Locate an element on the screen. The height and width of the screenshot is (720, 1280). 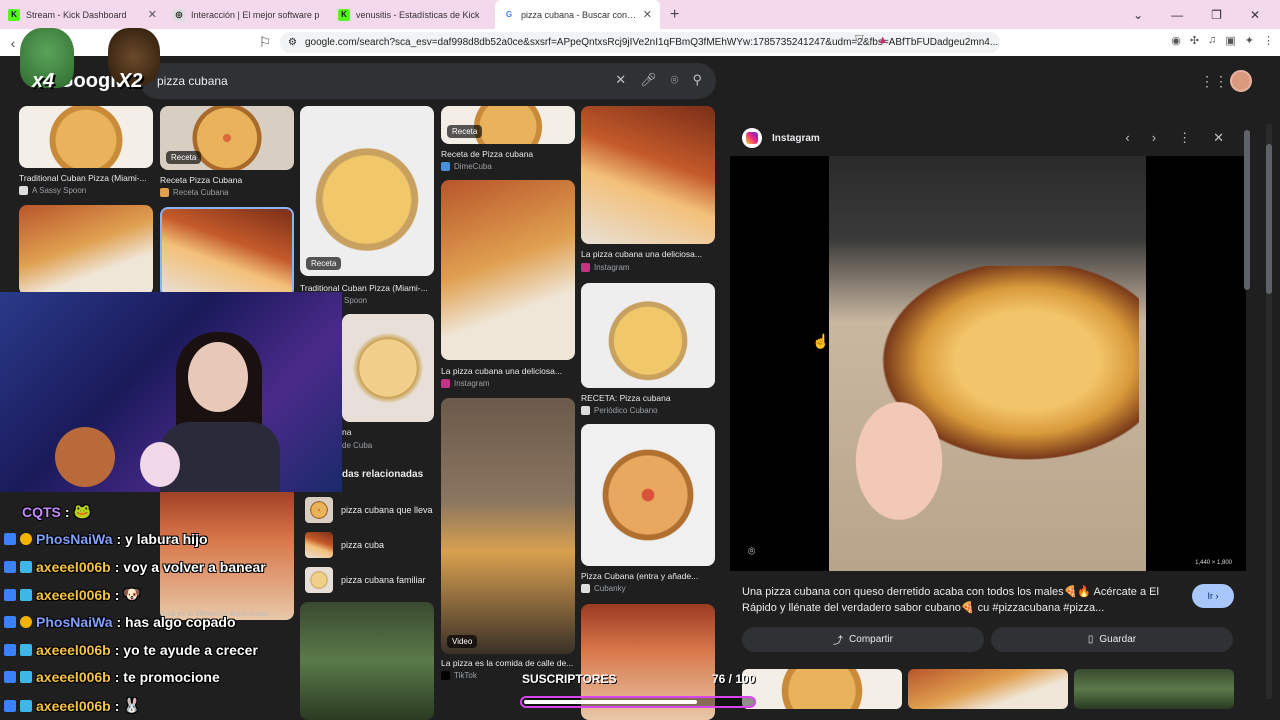
chat-text: : voy a volver a banear is located at coordinates (190, 567).